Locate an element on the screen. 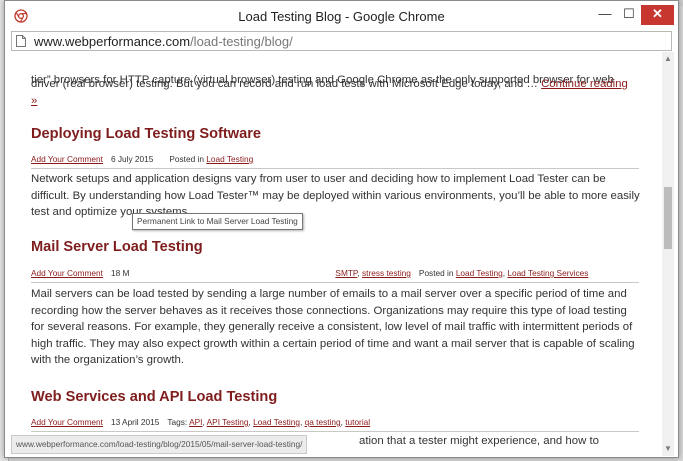 The height and width of the screenshot is (461, 683). tag-link-api: API is located at coordinates (195, 422).